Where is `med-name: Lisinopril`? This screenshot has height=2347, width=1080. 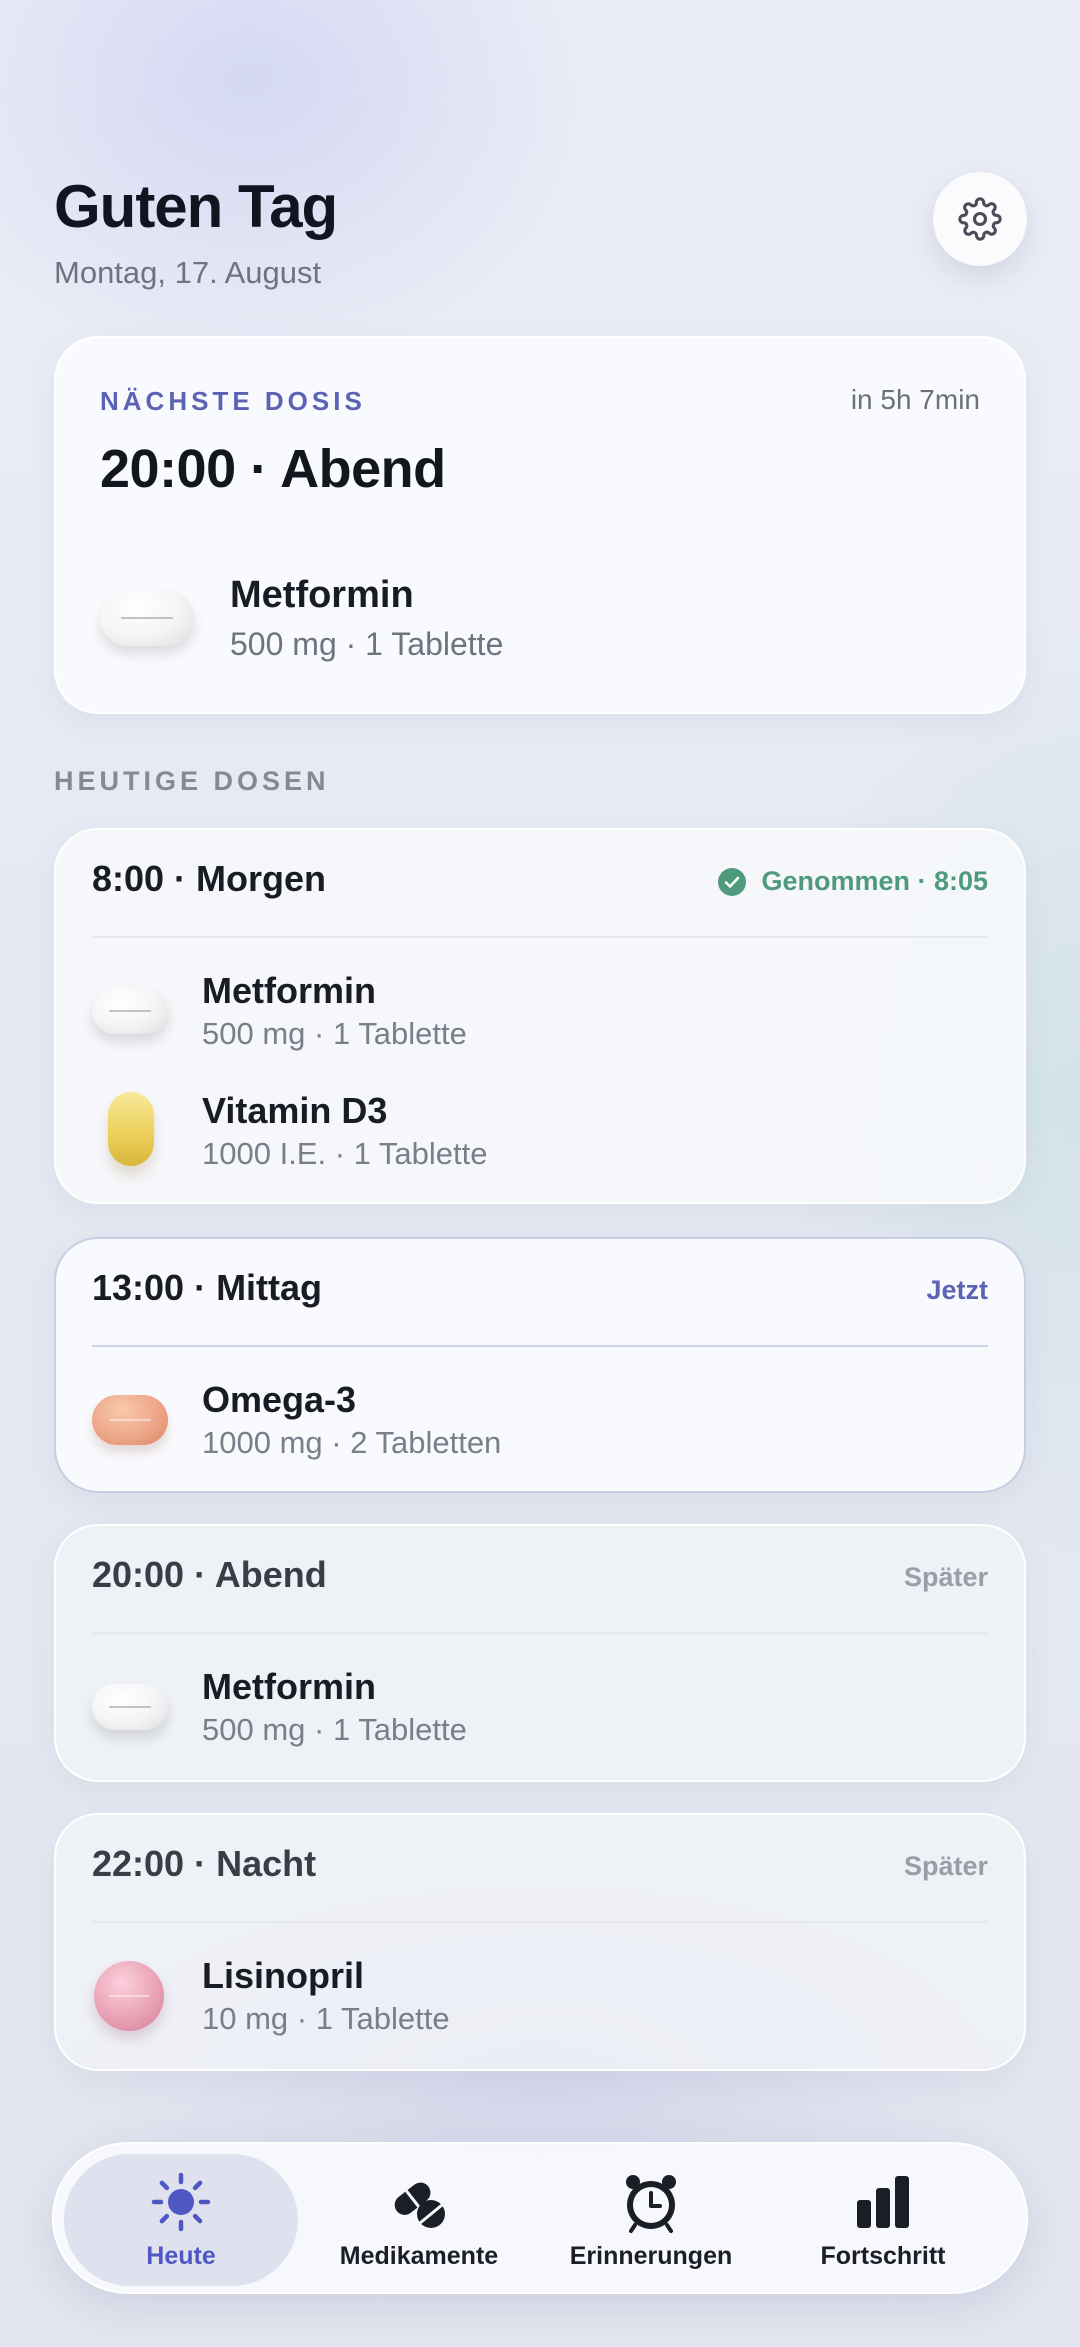 med-name: Lisinopril is located at coordinates (283, 1975).